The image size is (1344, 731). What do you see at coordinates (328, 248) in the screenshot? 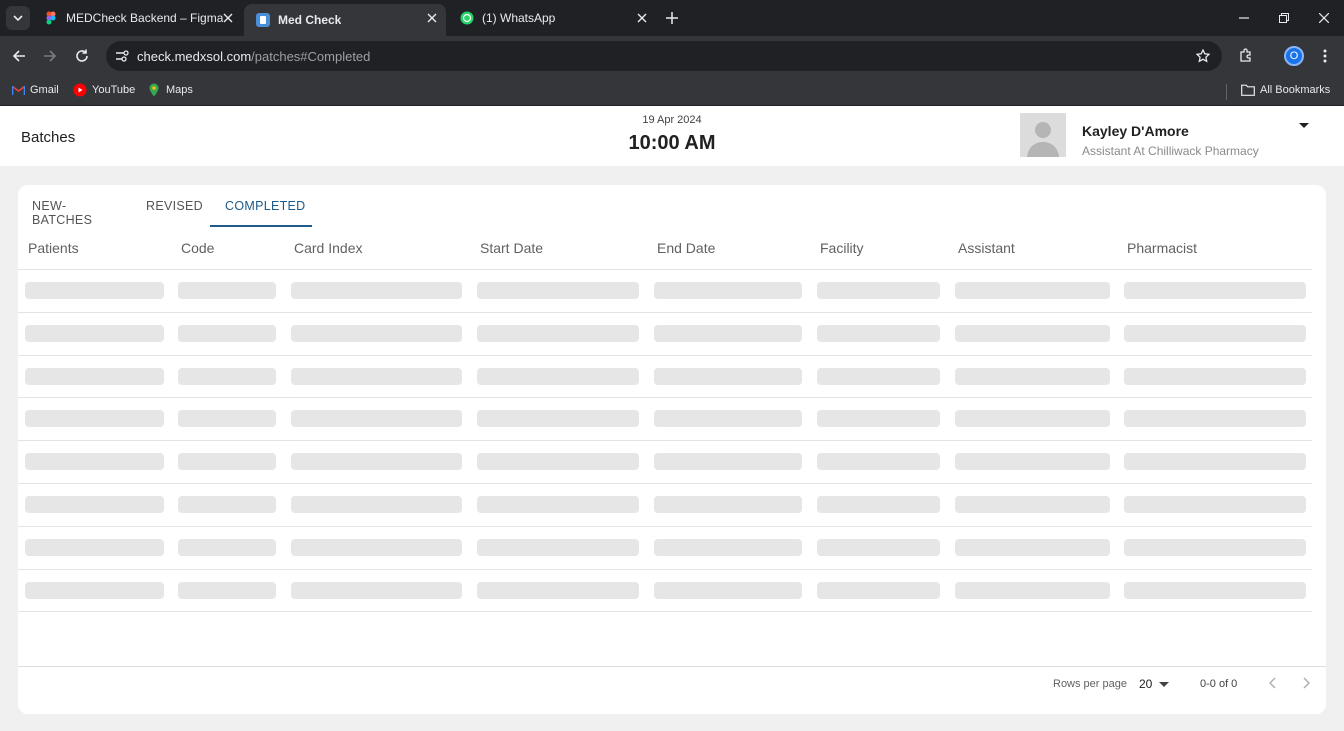
I see `column-header-card-index: Card Index` at bounding box center [328, 248].